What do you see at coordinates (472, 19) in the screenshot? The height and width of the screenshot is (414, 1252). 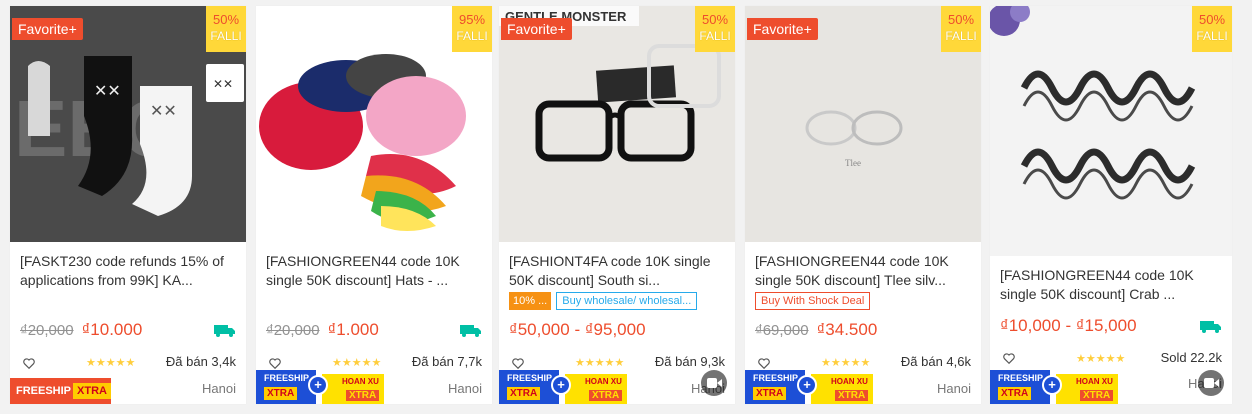 I see `discount-percent: 95%` at bounding box center [472, 19].